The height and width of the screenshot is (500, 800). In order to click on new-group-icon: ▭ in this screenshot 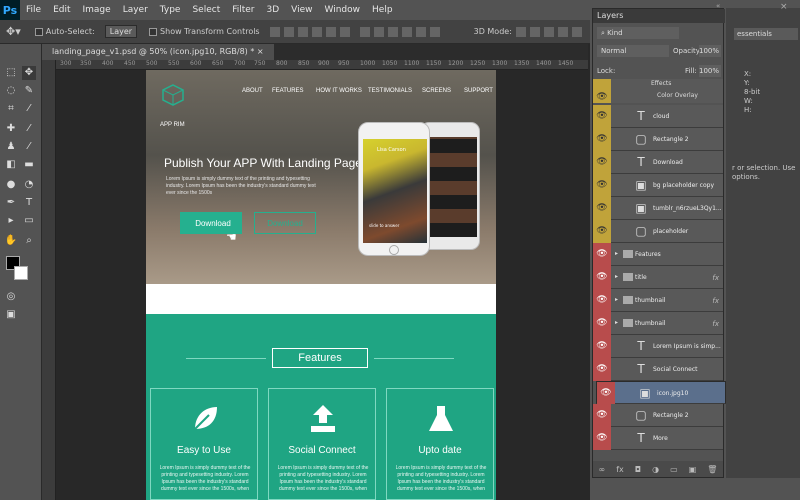, I will do `click(674, 469)`.